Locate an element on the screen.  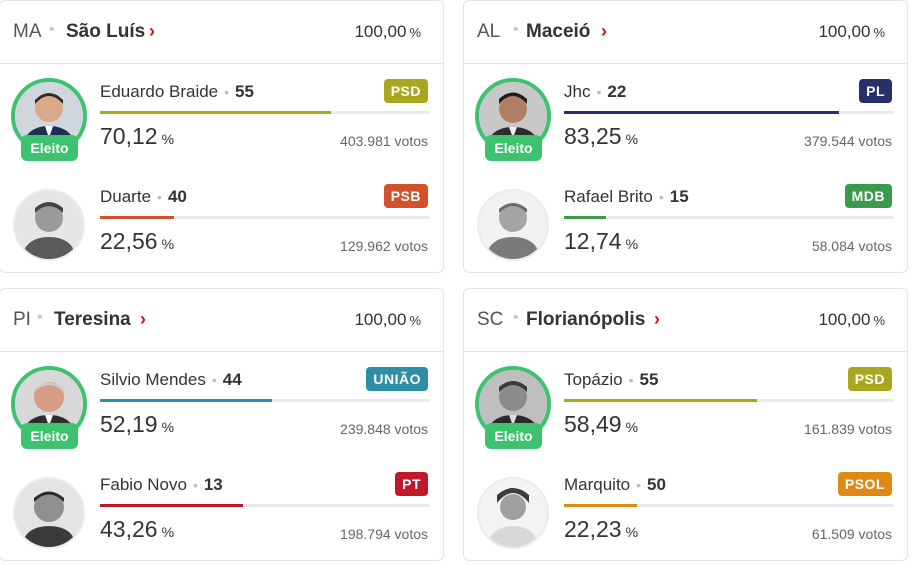
candidate-name: Marquito • 50 is located at coordinates (615, 485).